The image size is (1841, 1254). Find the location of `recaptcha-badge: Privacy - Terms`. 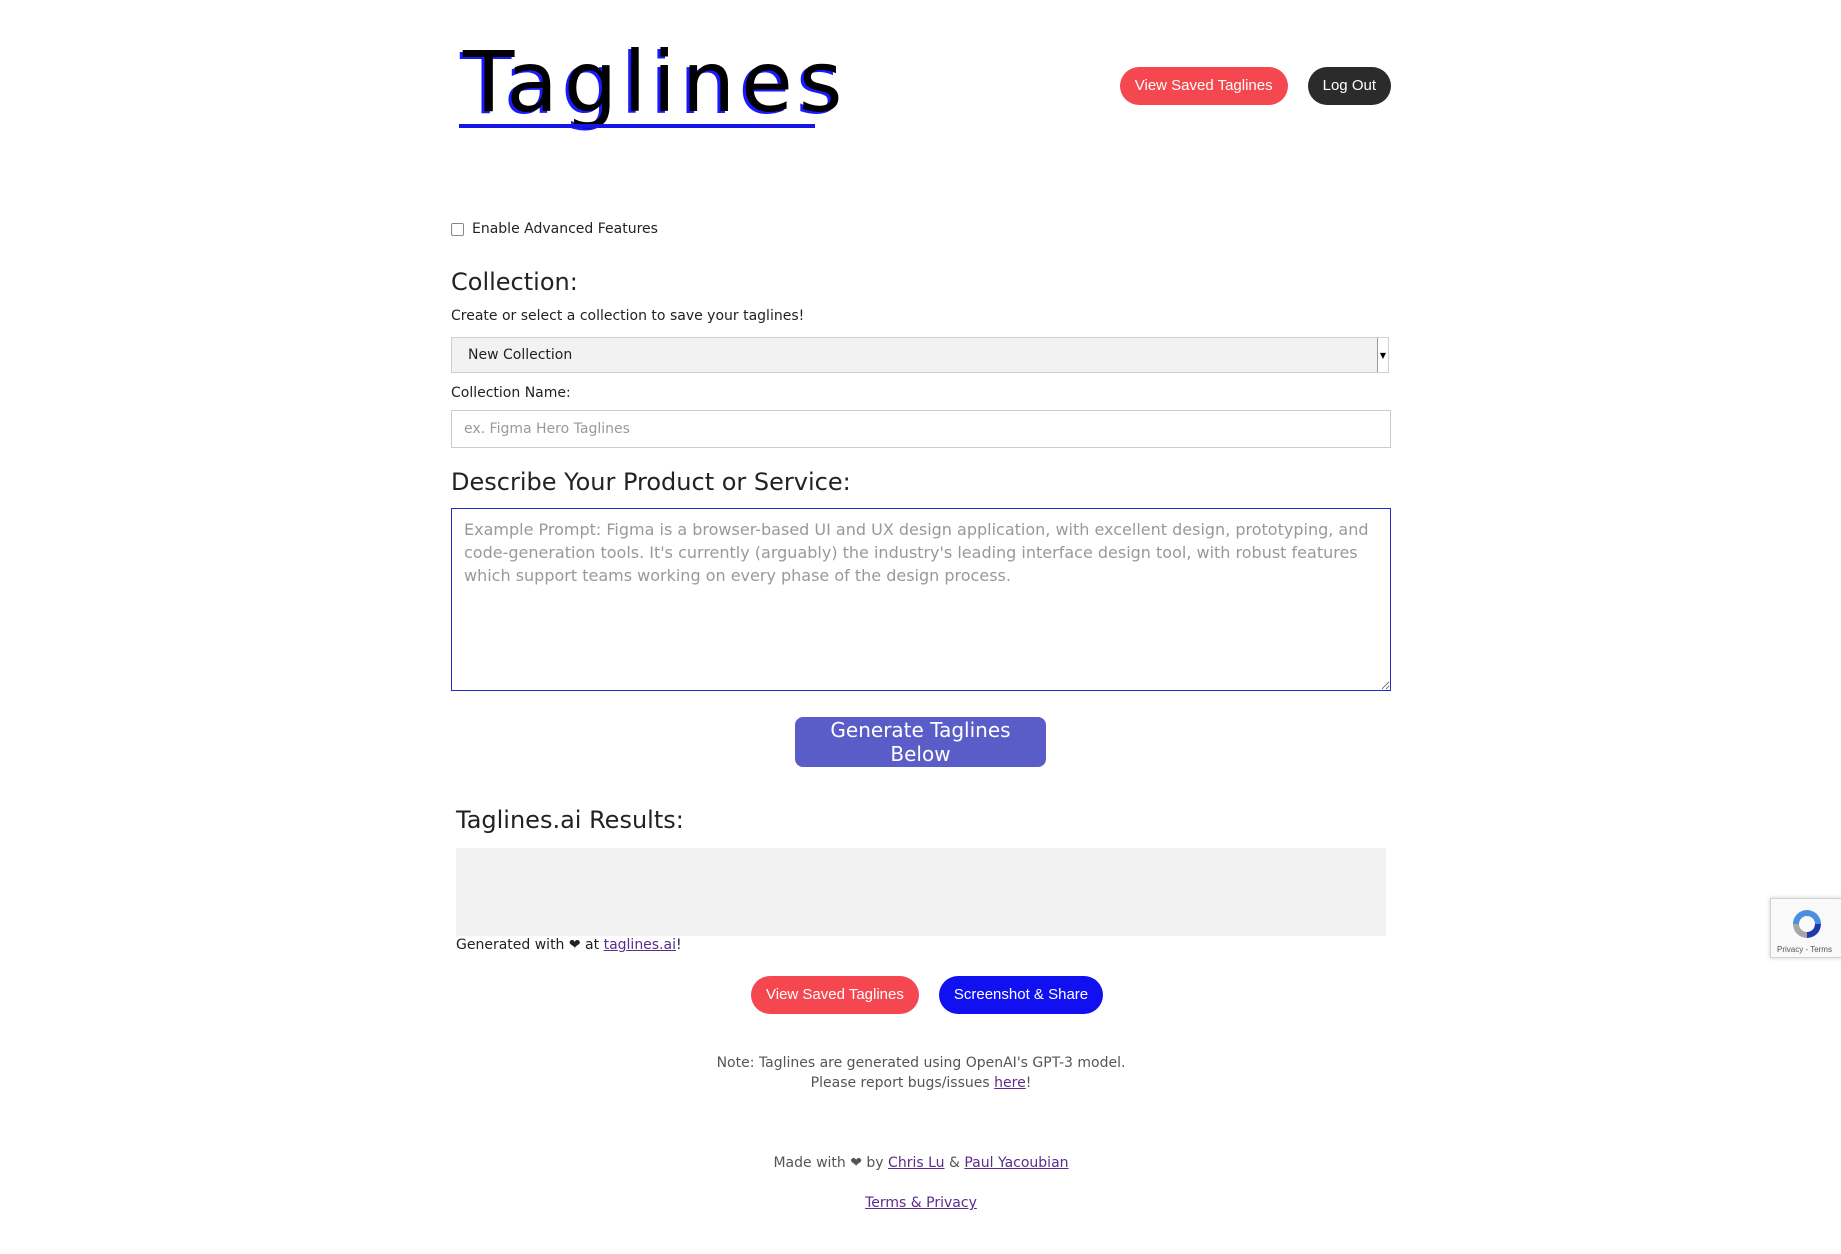

recaptcha-badge: Privacy - Terms is located at coordinates (1805, 928).